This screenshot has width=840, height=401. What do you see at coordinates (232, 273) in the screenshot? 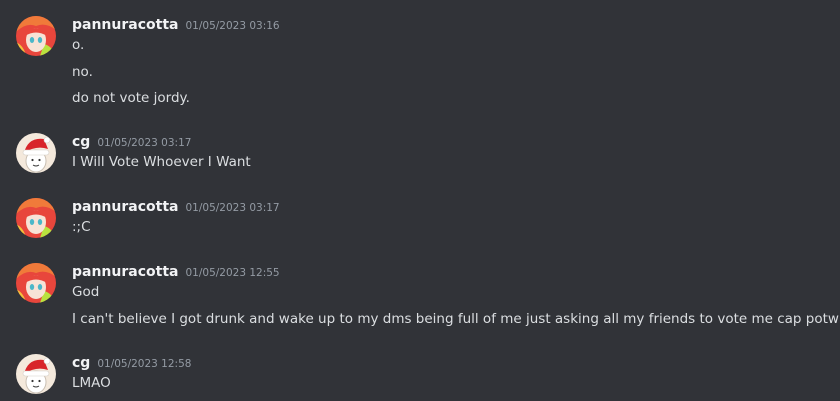
I see `timestamp: 01/05/2023 12:55` at bounding box center [232, 273].